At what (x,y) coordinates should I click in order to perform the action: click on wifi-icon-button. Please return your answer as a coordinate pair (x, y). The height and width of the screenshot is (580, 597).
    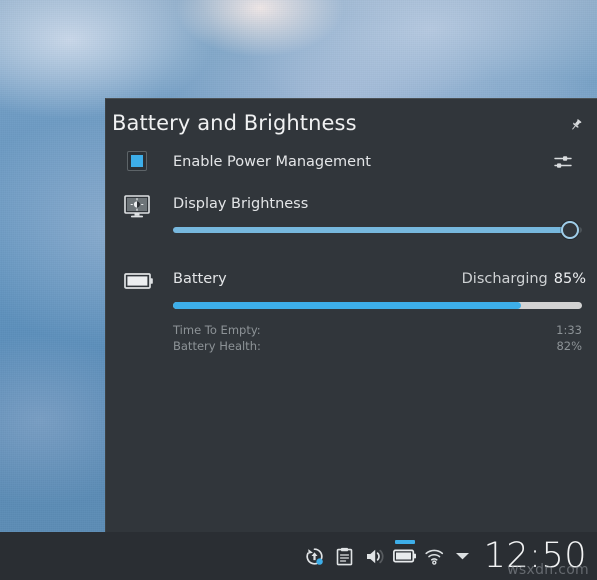
    Looking at the image, I should click on (435, 556).